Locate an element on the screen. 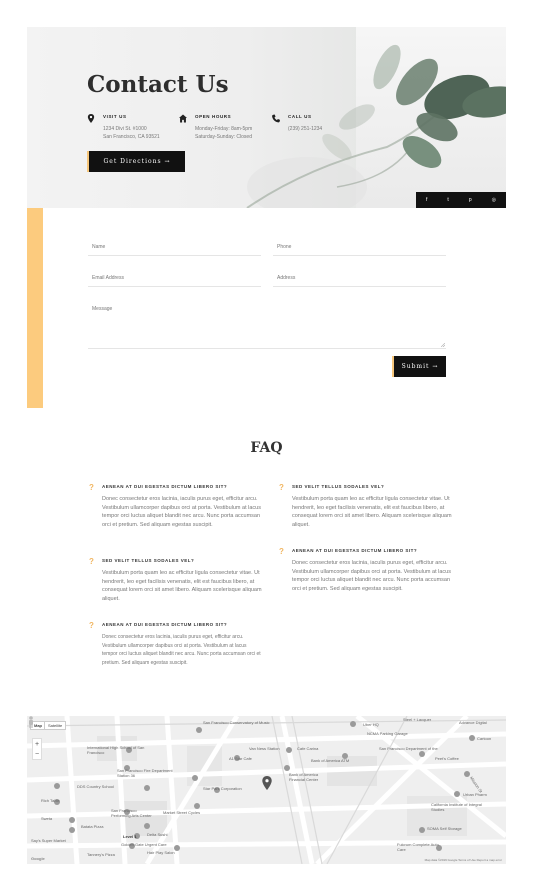 The height and width of the screenshot is (891, 533). home-icon is located at coordinates (183, 118).